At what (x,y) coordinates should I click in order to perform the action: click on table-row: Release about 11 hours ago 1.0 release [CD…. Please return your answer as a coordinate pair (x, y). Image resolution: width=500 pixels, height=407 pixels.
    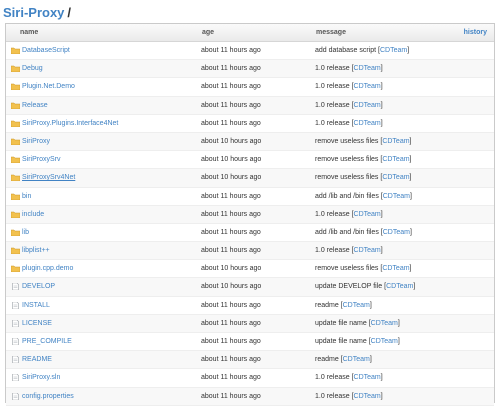
    Looking at the image, I should click on (250, 105).